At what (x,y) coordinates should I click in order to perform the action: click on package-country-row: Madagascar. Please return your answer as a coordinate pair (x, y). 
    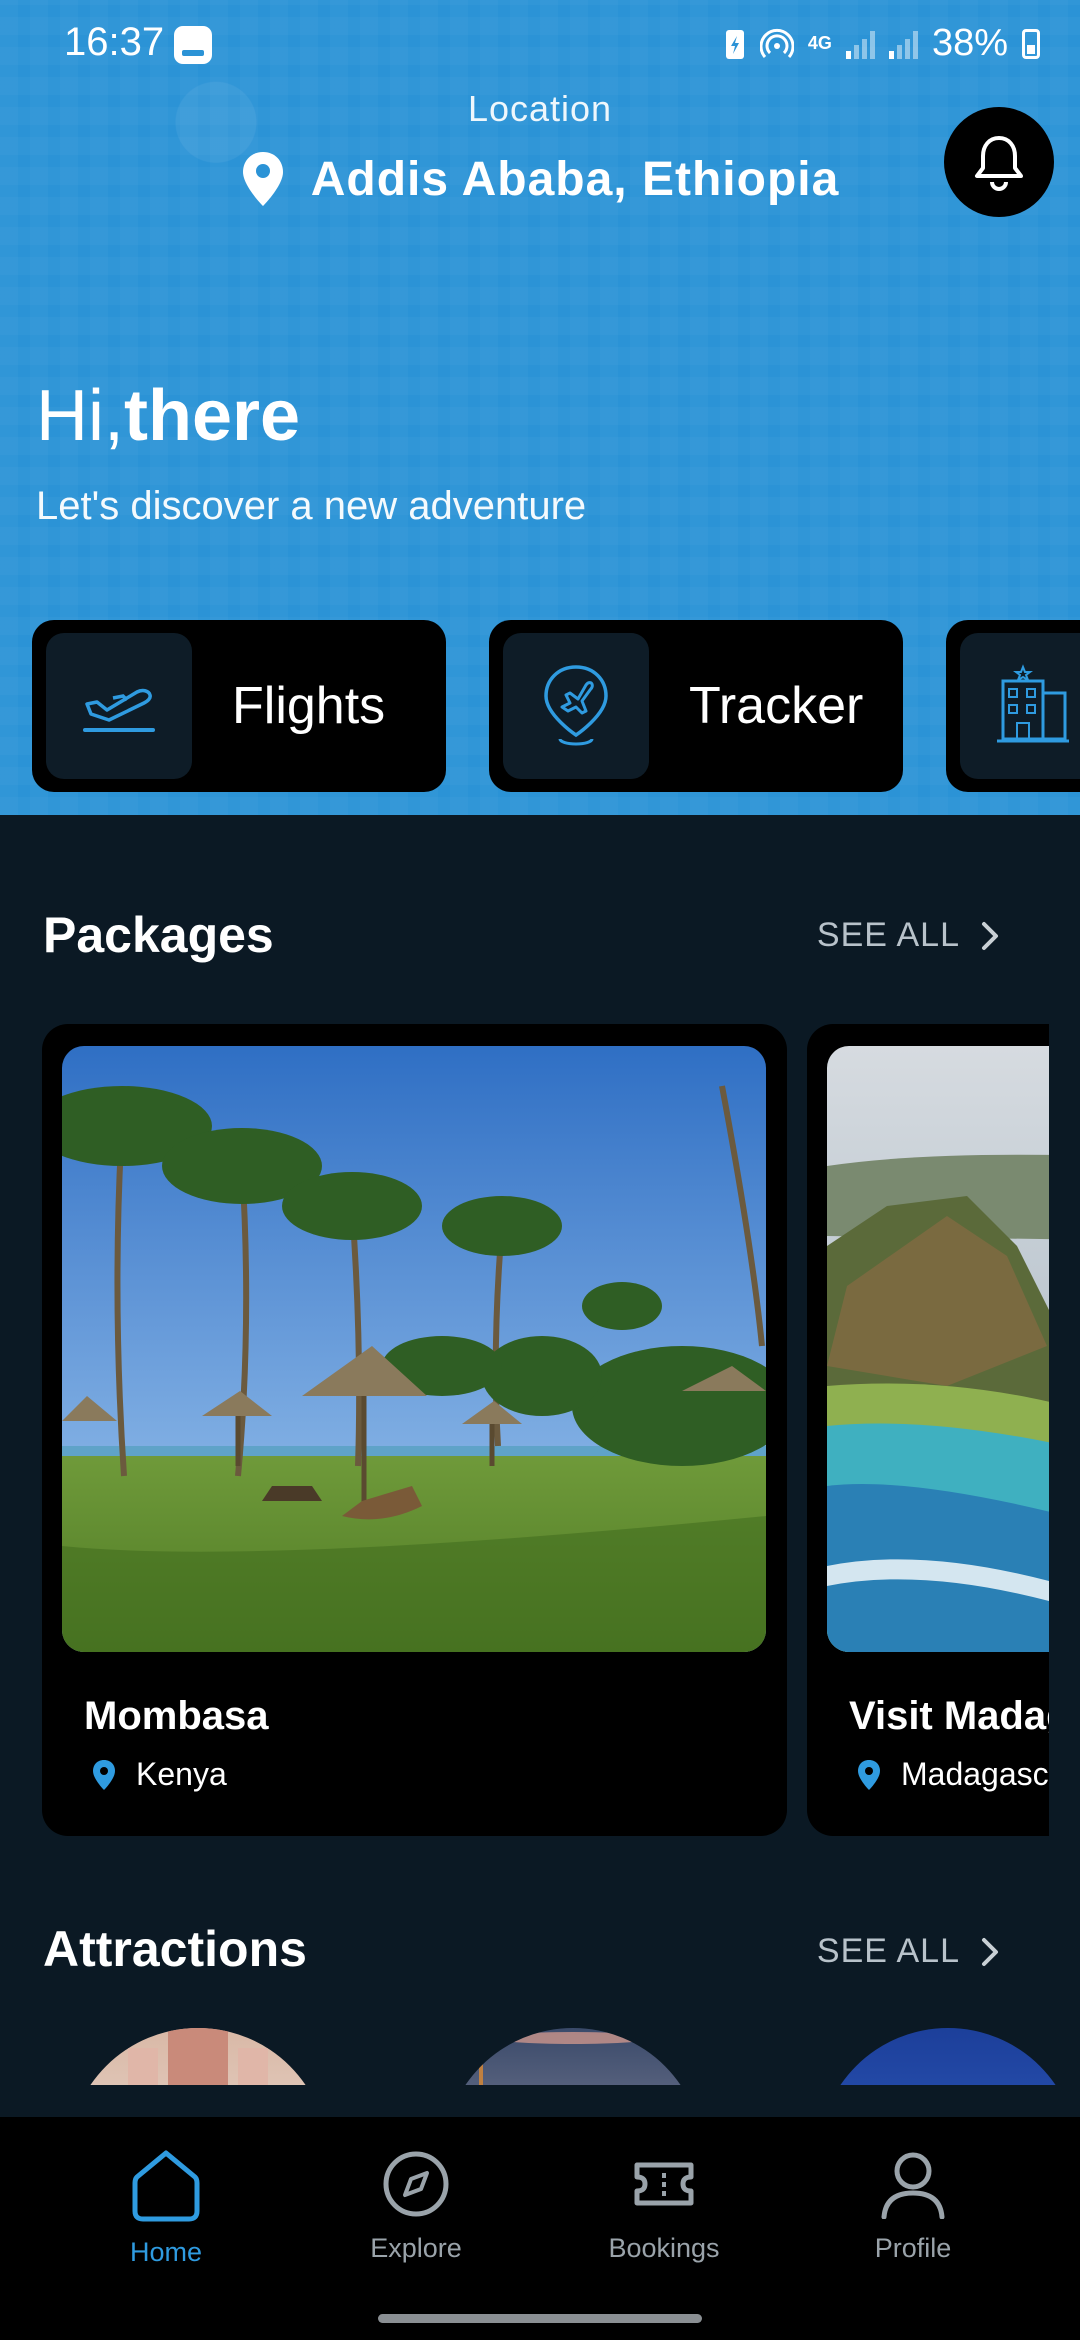
    Looking at the image, I should click on (953, 1774).